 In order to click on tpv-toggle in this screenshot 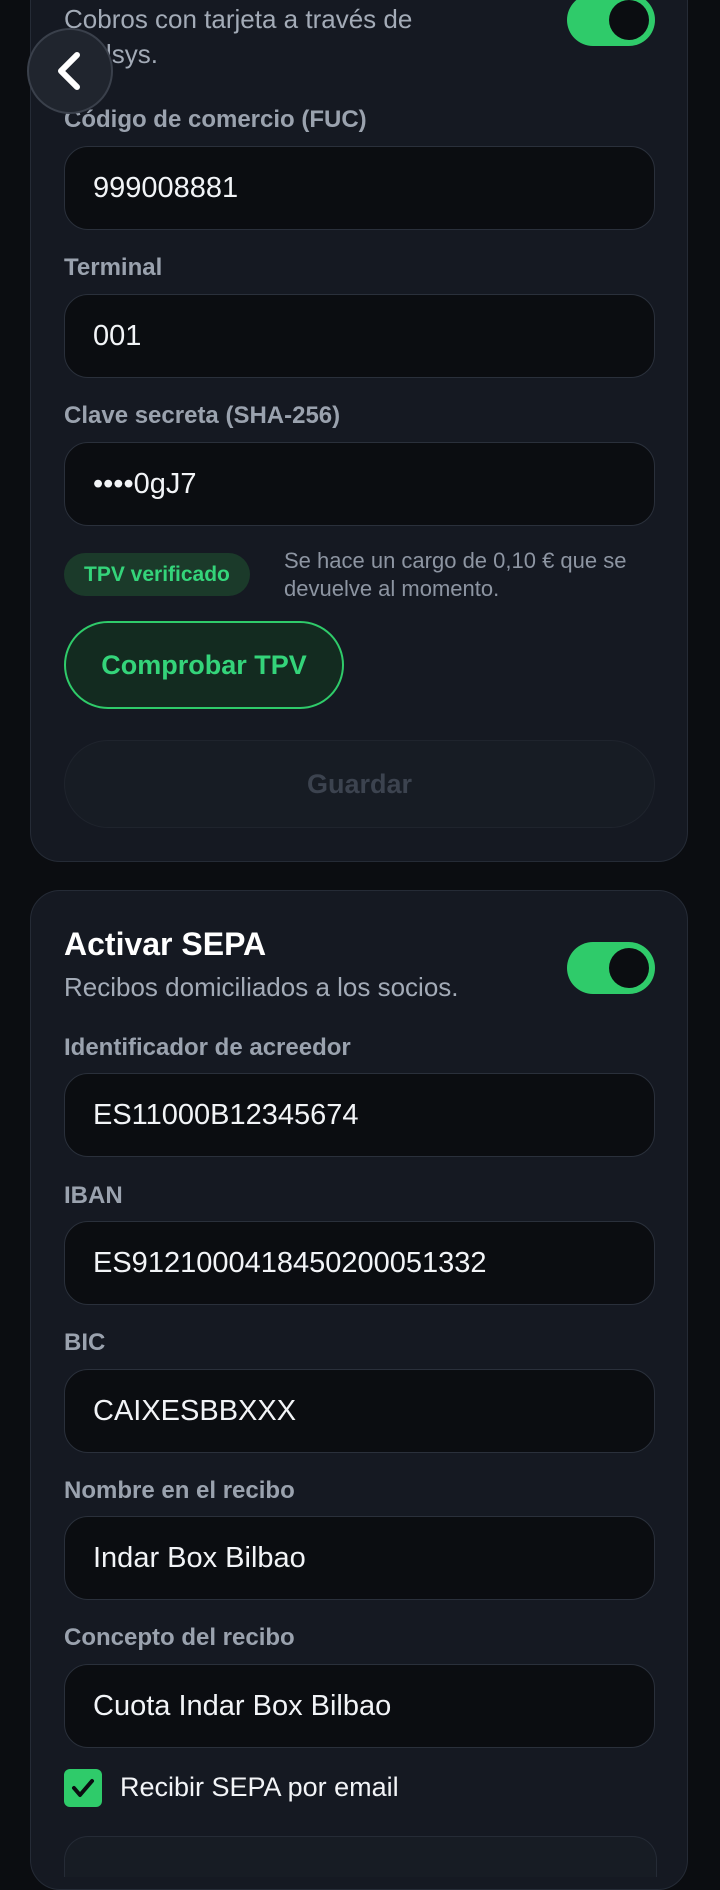, I will do `click(611, 23)`.